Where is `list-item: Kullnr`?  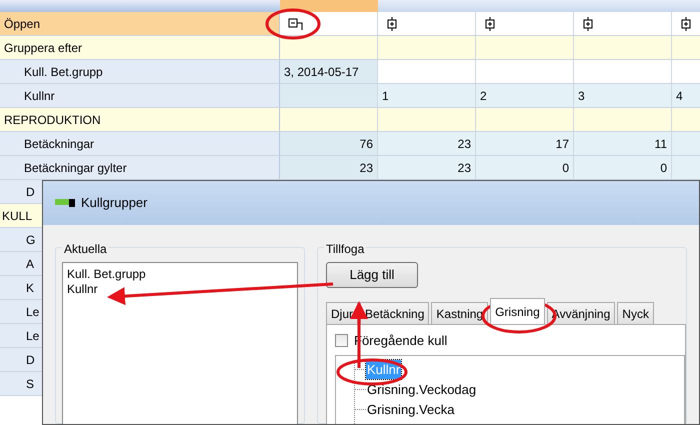 list-item: Kullnr is located at coordinates (180, 289).